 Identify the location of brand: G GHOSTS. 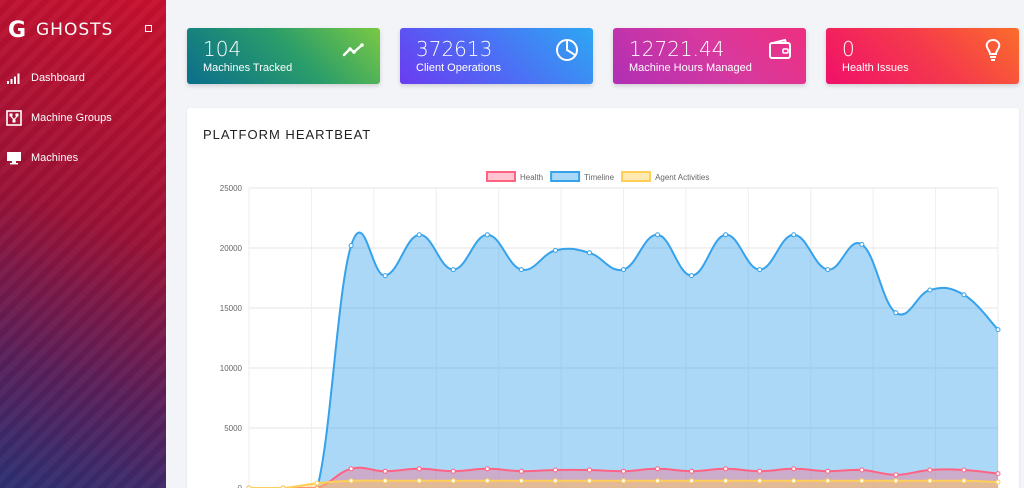
(83, 30).